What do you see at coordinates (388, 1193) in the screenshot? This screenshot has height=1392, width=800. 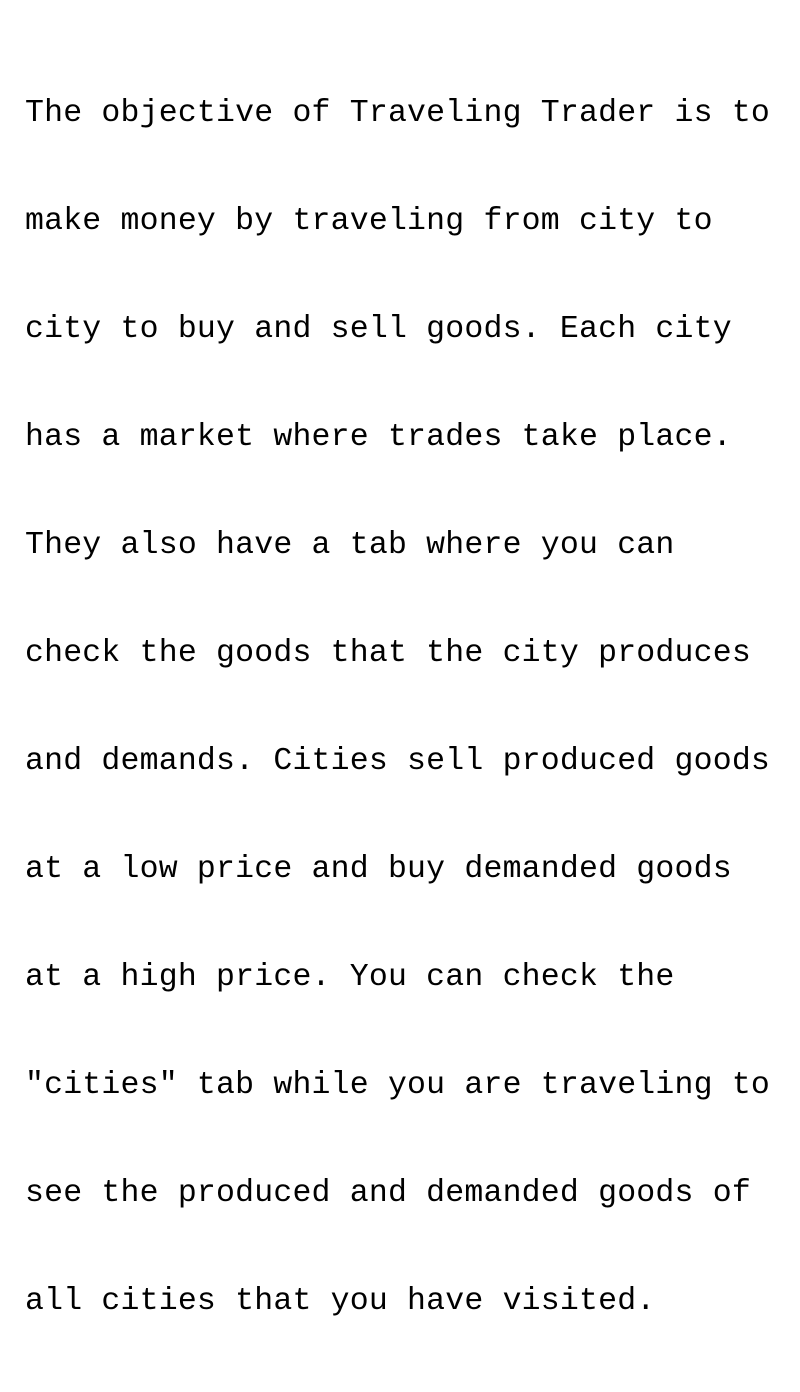 I see `instructions-line: see the produced and demanded goods of` at bounding box center [388, 1193].